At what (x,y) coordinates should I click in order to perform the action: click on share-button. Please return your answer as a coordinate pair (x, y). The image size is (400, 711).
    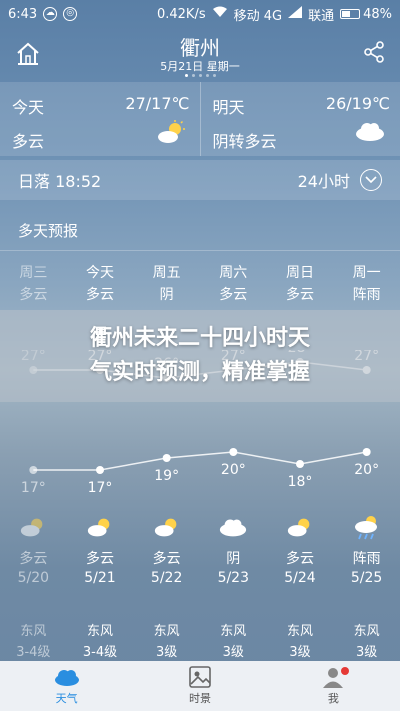
    Looking at the image, I should click on (374, 52).